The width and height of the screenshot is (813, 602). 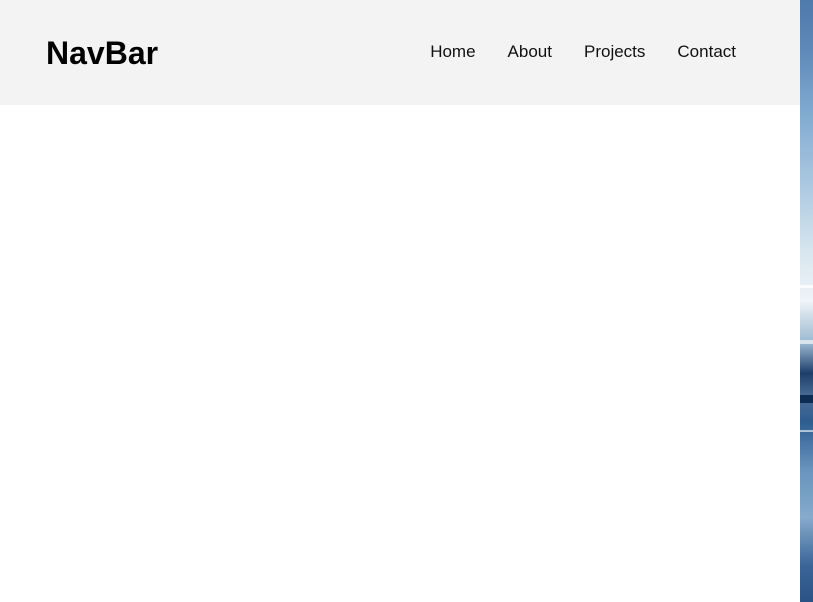 What do you see at coordinates (583, 52) in the screenshot?
I see `nav-links: Home About Projects Contact` at bounding box center [583, 52].